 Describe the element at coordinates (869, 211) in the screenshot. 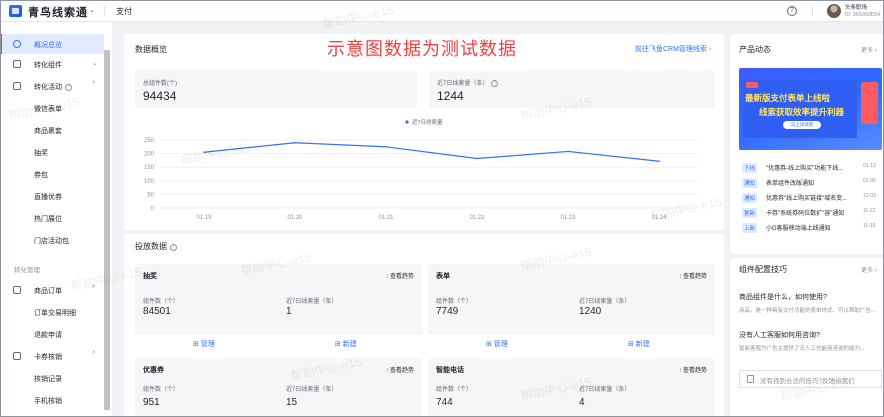

I see `news-date: 11-22` at that location.